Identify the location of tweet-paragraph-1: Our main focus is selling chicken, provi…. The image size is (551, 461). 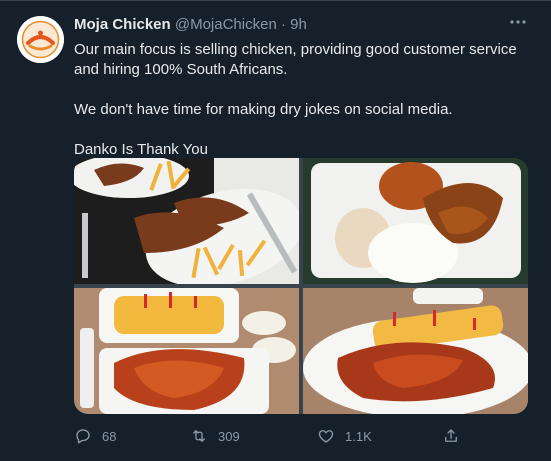
(295, 59).